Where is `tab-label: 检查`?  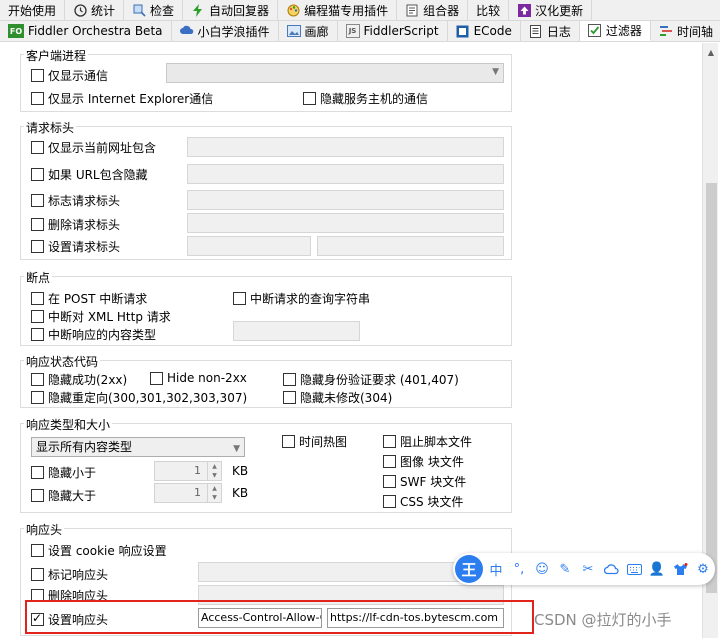
tab-label: 检查 is located at coordinates (162, 10).